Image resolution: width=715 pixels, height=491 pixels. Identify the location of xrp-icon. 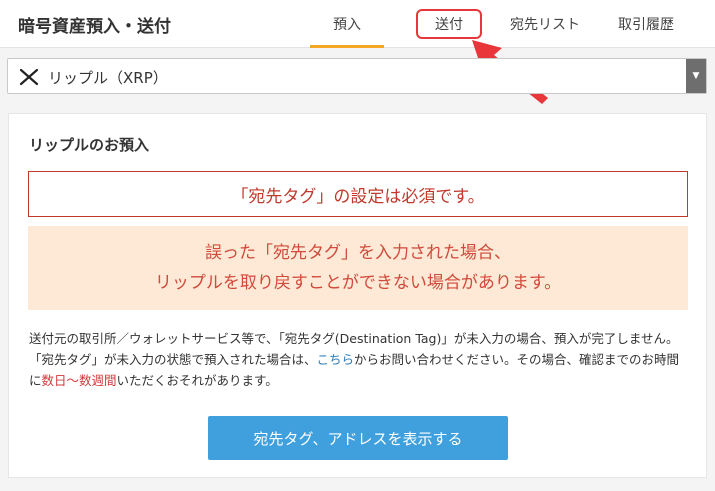
(29, 77).